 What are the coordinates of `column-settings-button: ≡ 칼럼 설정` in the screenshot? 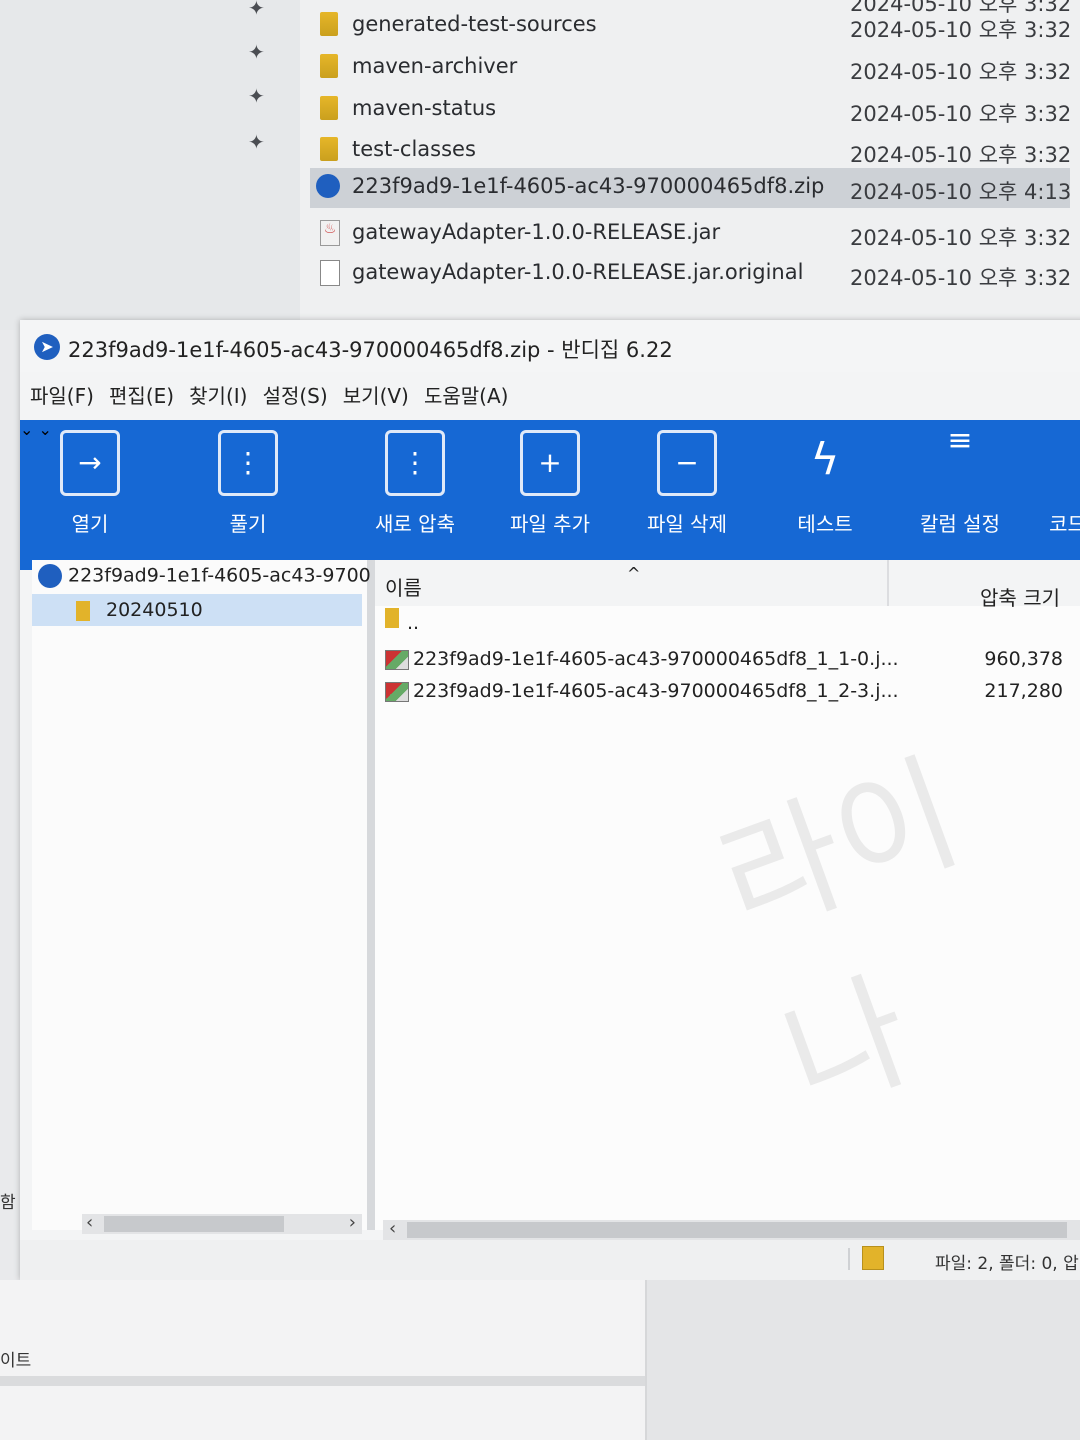 It's located at (960, 480).